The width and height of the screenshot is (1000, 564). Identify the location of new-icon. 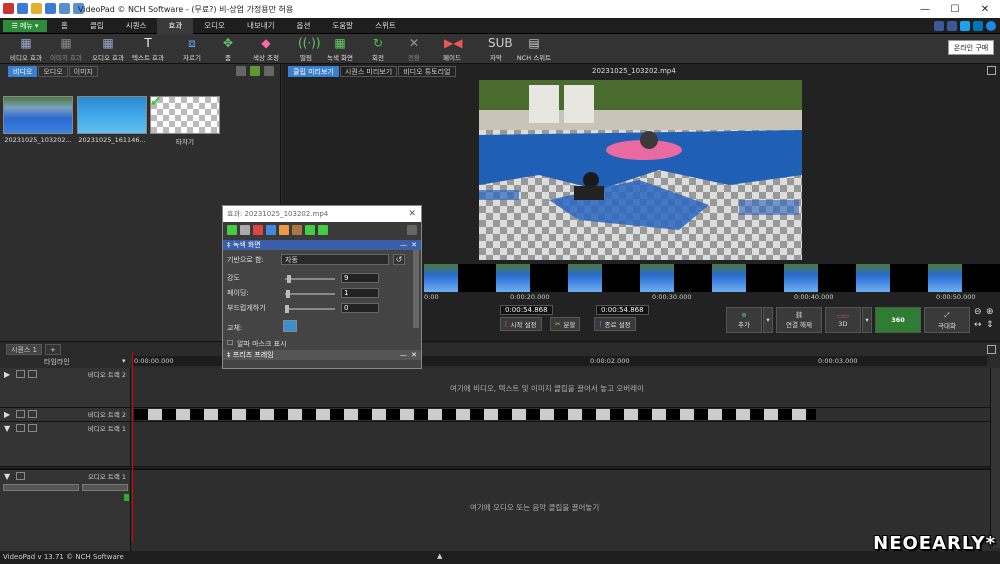
(22, 8).